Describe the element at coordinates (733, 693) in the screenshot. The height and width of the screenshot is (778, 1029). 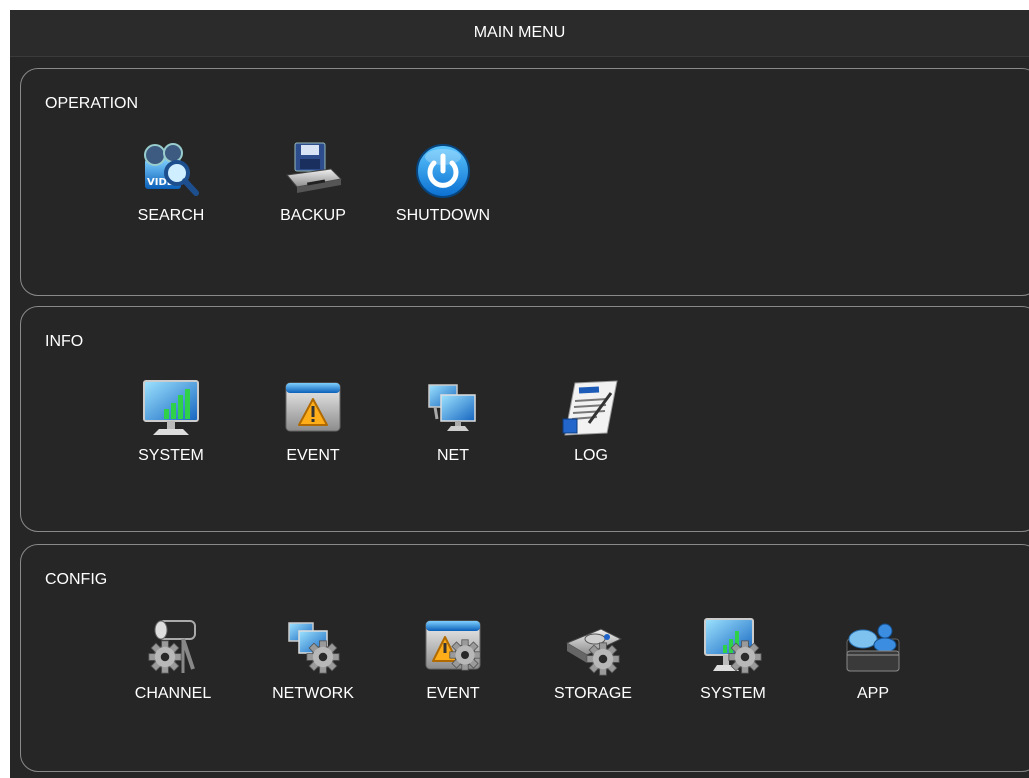
I see `config-system-label: SYSTEM` at that location.